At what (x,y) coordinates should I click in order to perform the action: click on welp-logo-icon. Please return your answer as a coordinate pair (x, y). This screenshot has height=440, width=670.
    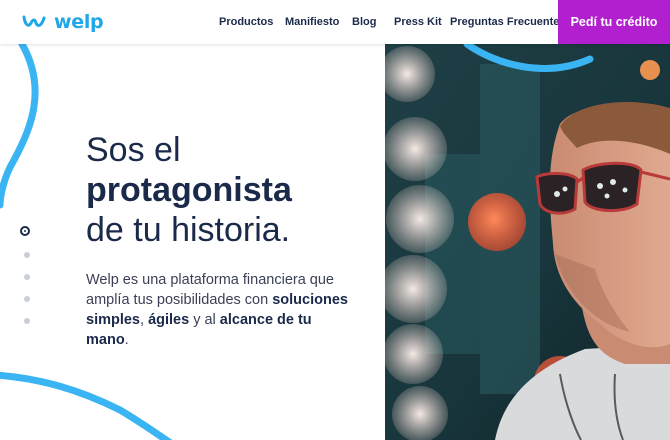
    Looking at the image, I should click on (34, 21).